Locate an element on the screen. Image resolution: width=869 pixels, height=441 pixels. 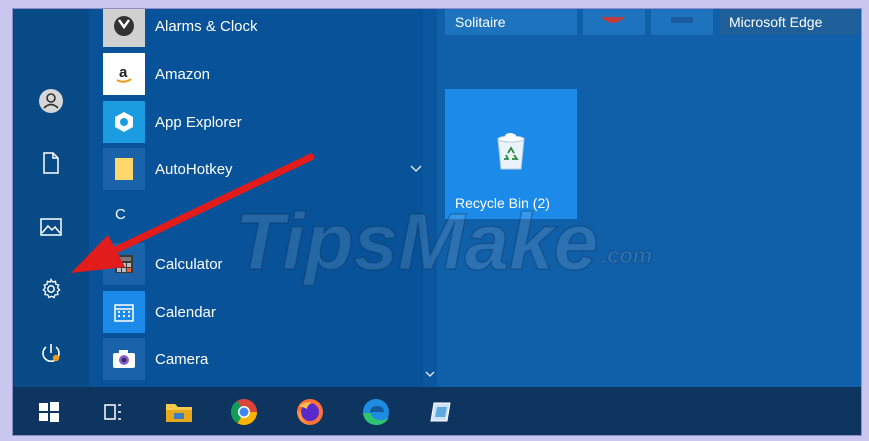
tile-solitaire: Solitaire is located at coordinates (511, 22).